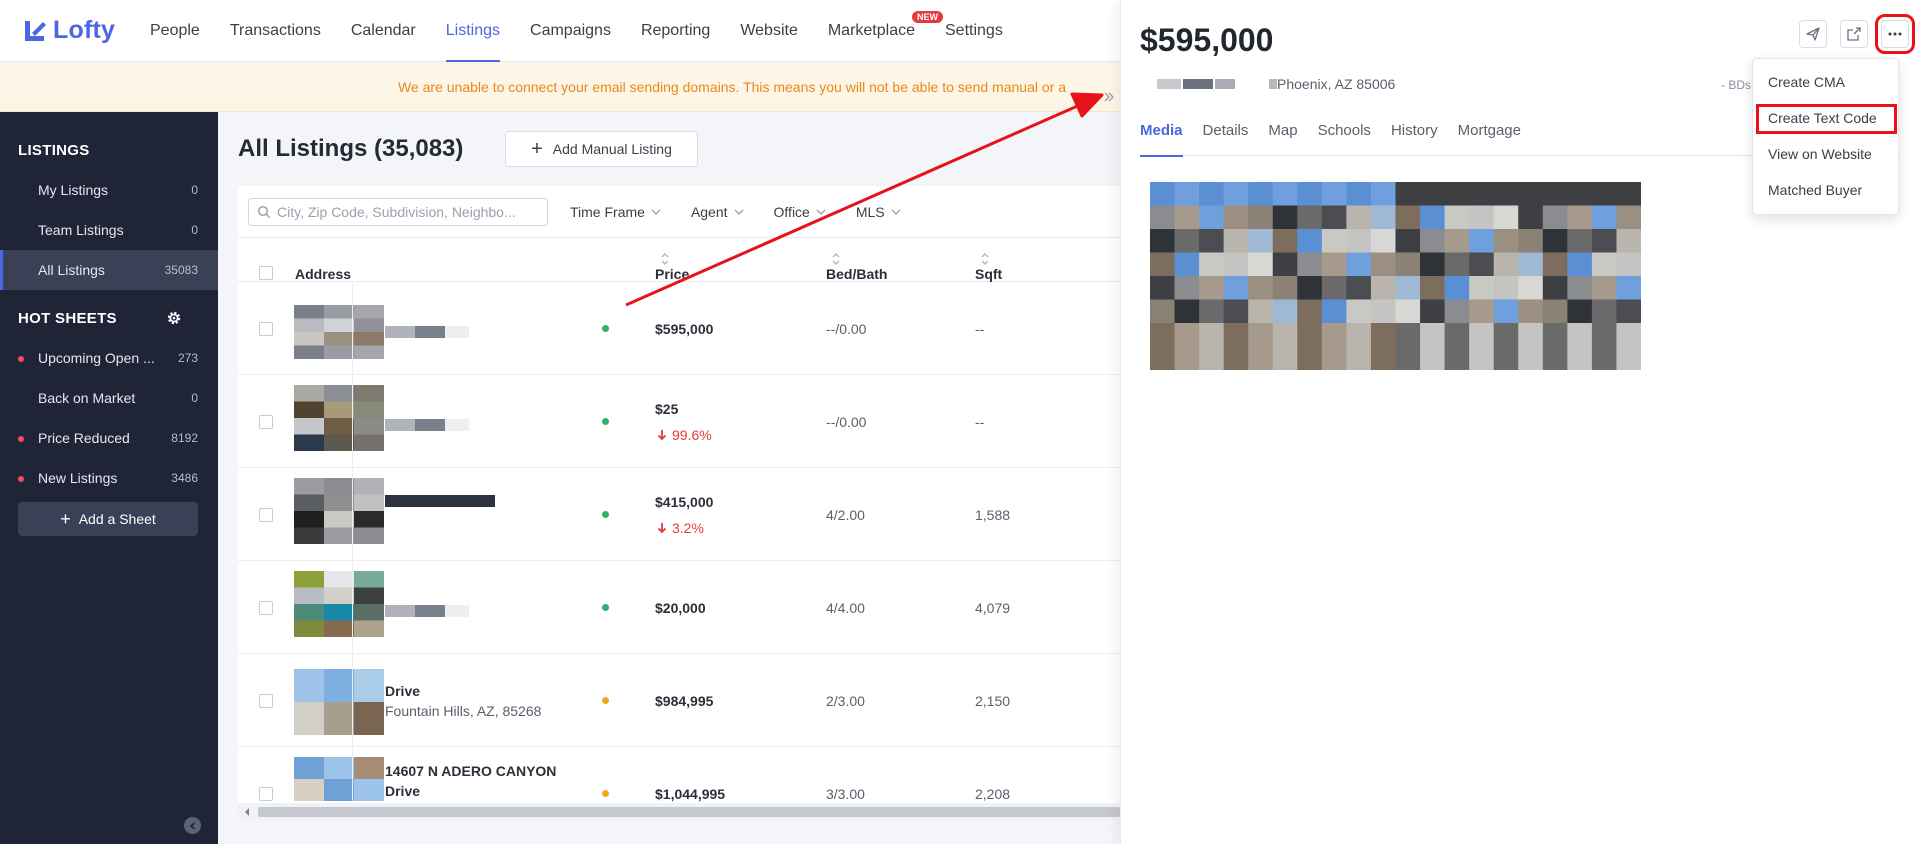 This screenshot has height=844, width=1917. What do you see at coordinates (689, 812) in the screenshot?
I see `scrollbar-thumb` at bounding box center [689, 812].